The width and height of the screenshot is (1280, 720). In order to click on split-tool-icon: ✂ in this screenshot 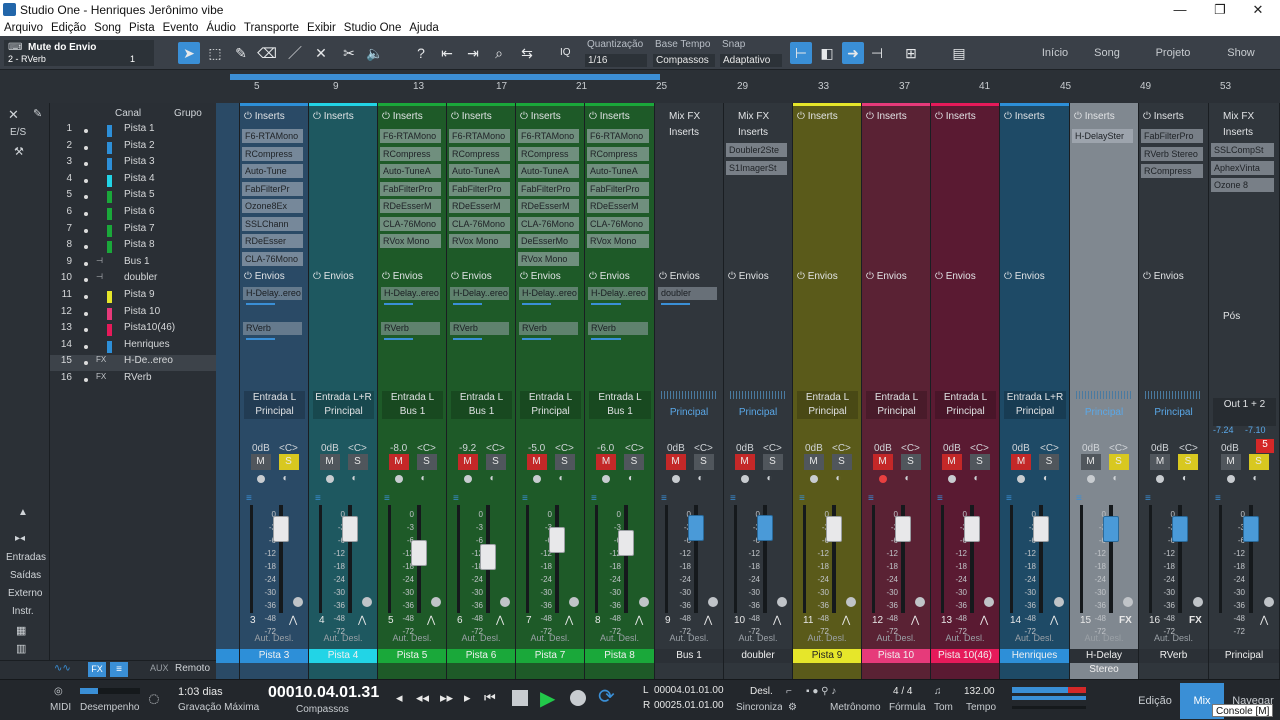, I will do `click(349, 53)`.